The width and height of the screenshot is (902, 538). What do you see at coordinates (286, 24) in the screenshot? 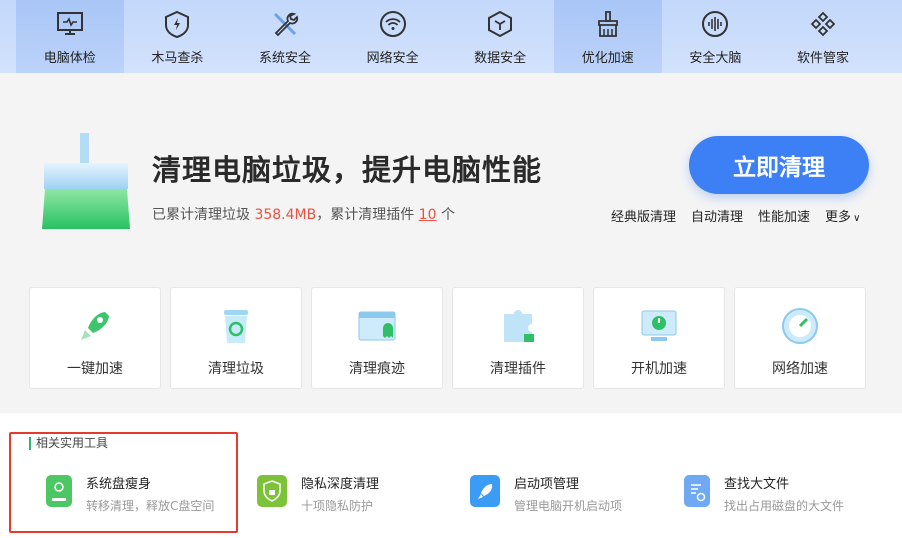
I see `wrench-icon` at bounding box center [286, 24].